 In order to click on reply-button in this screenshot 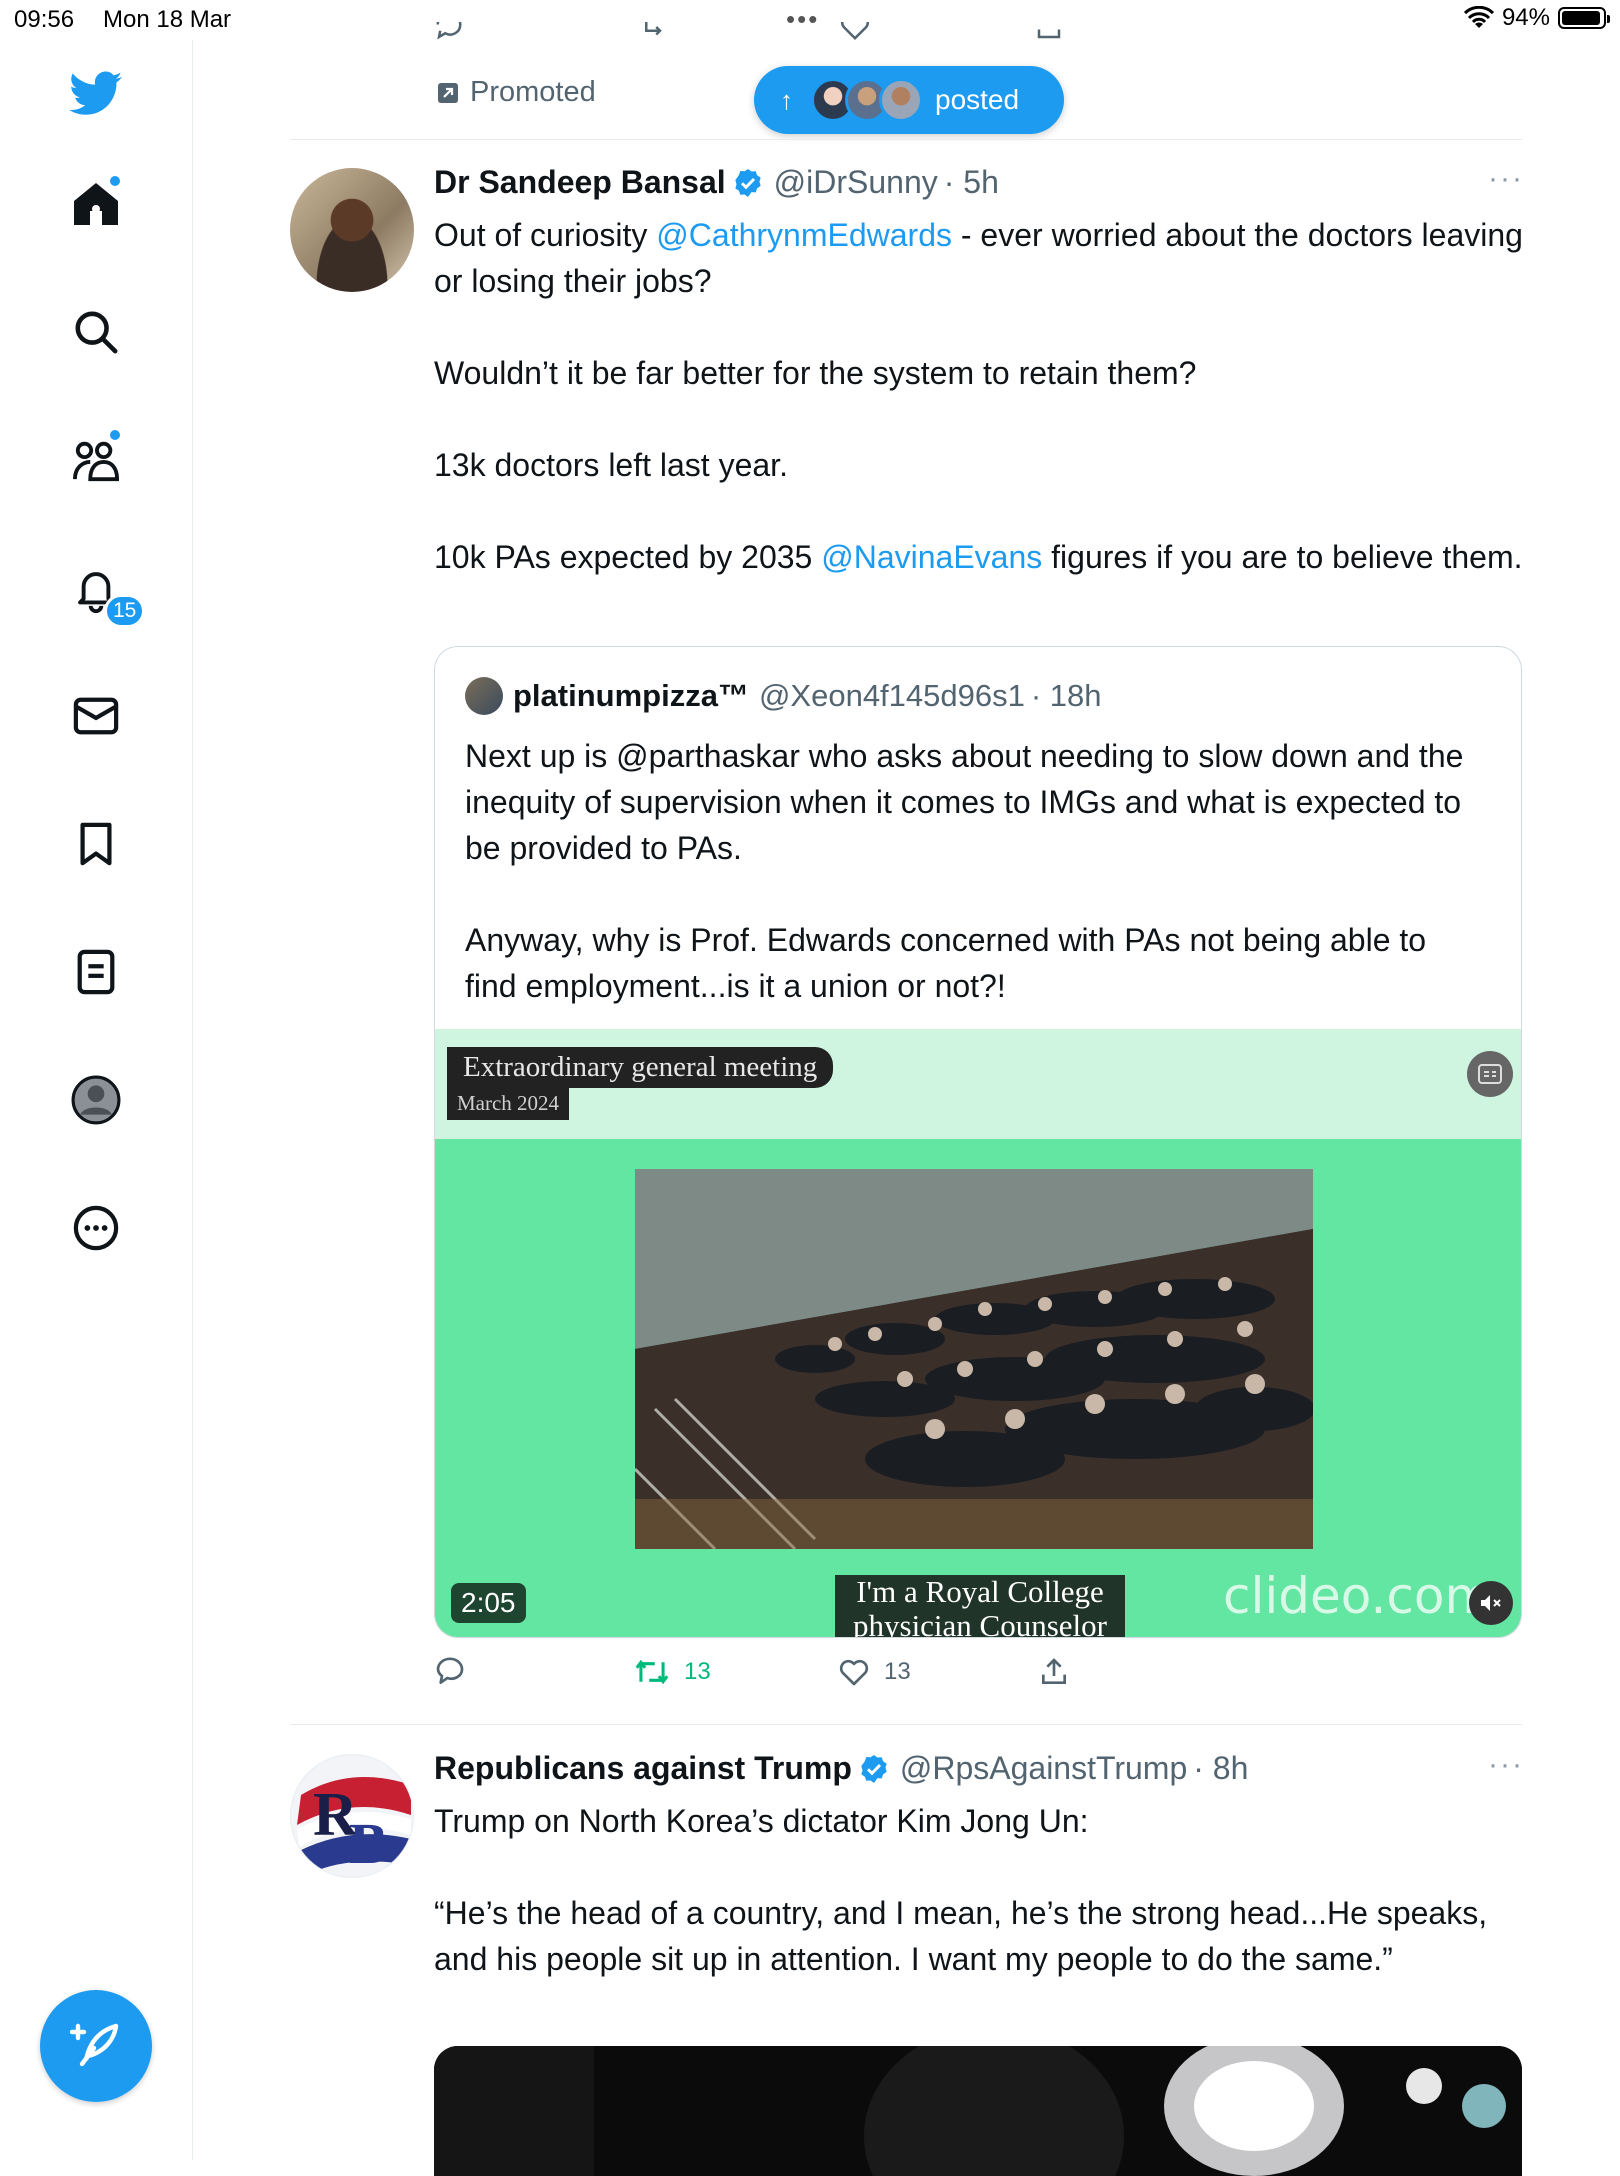, I will do `click(457, 1672)`.